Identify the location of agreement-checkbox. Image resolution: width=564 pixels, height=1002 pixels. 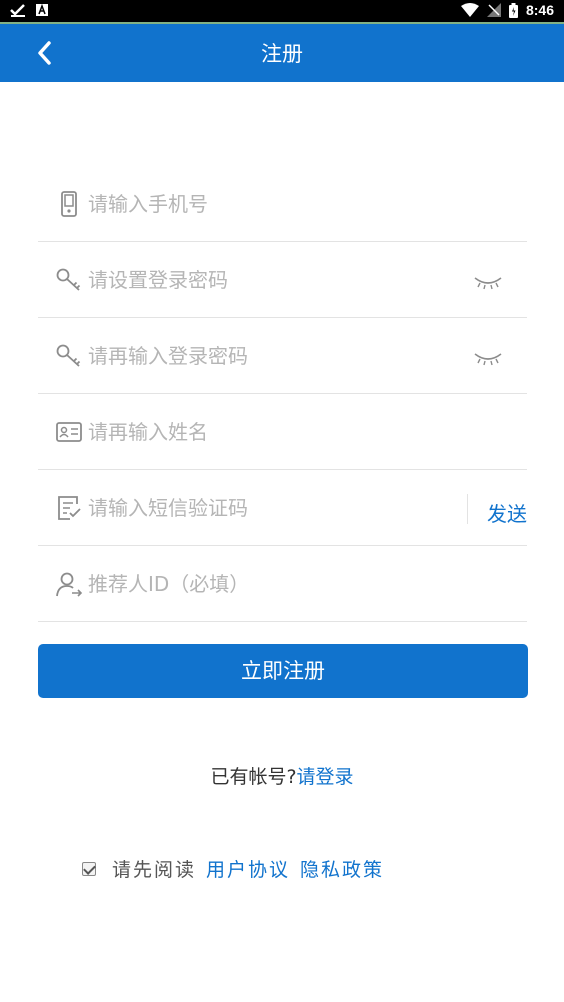
(89, 868).